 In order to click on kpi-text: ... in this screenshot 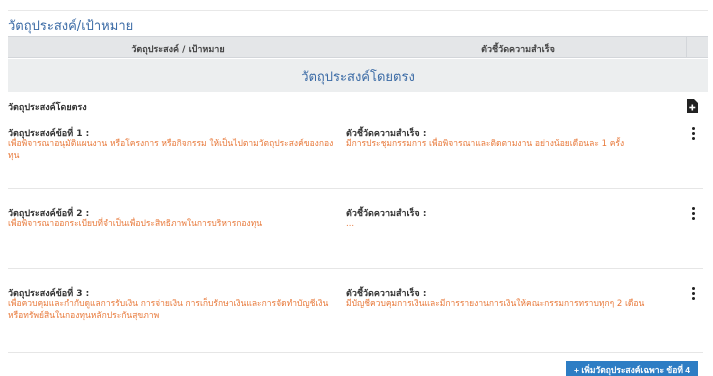, I will do `click(350, 224)`.